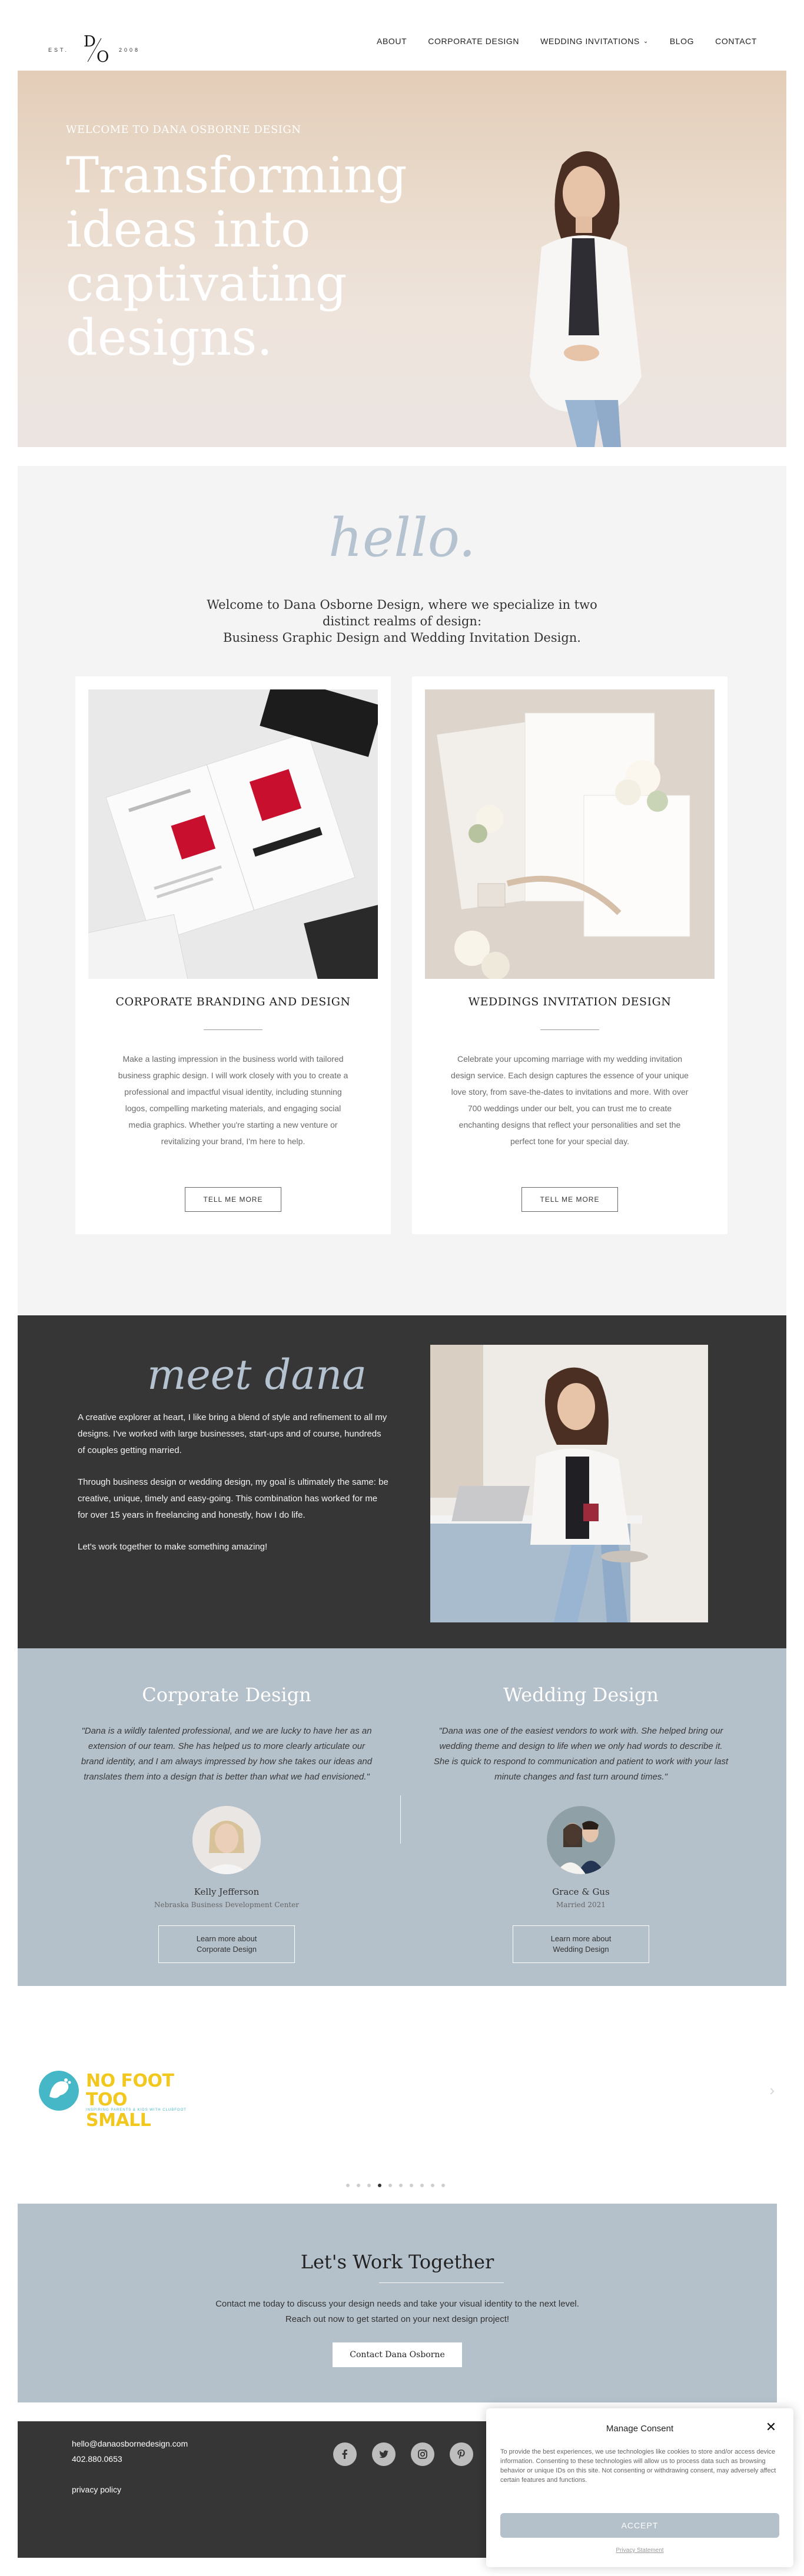 This screenshot has height=2576, width=804. Describe the element at coordinates (183, 130) in the screenshot. I see `hero-eyebrow: WELCOME TO DANA OSBORNE DESIGN` at that location.